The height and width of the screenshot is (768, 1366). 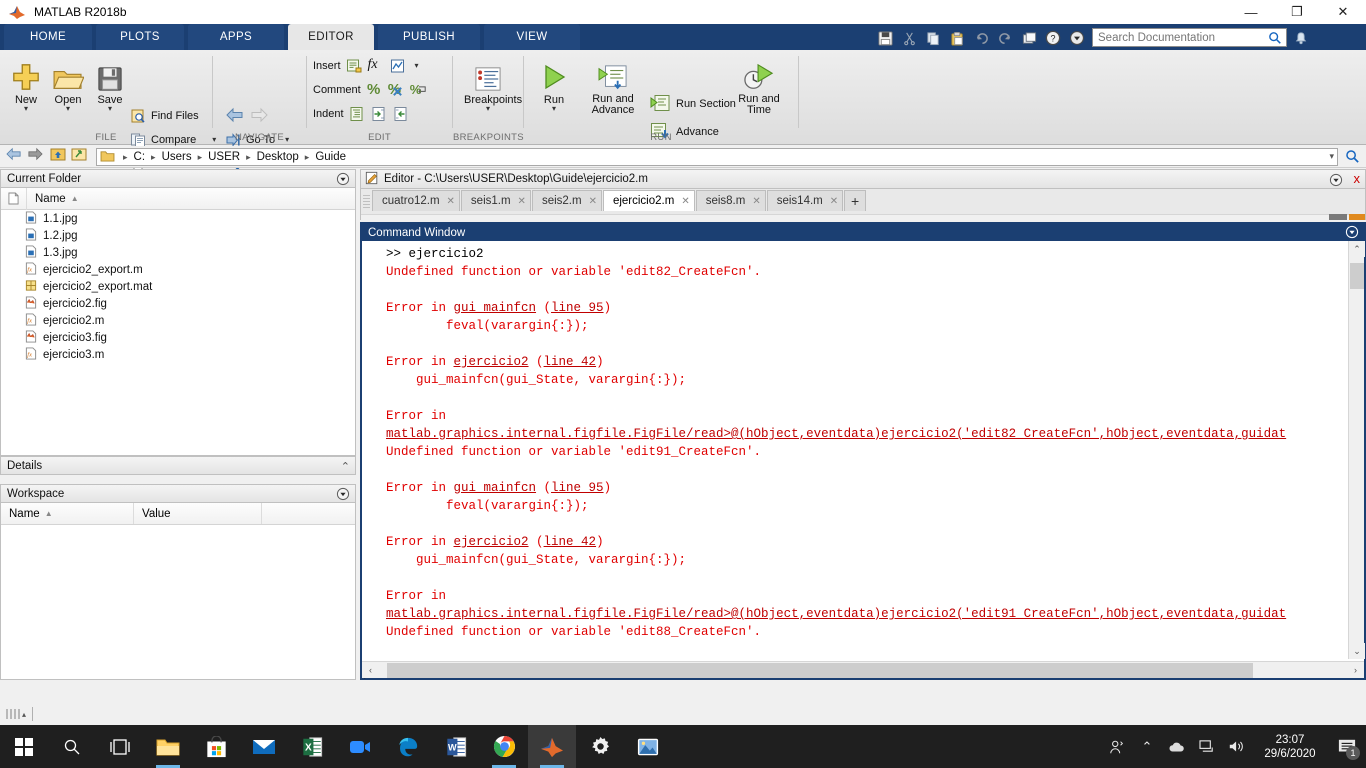 What do you see at coordinates (532, 37) in the screenshot?
I see `tab-view: VIEW` at bounding box center [532, 37].